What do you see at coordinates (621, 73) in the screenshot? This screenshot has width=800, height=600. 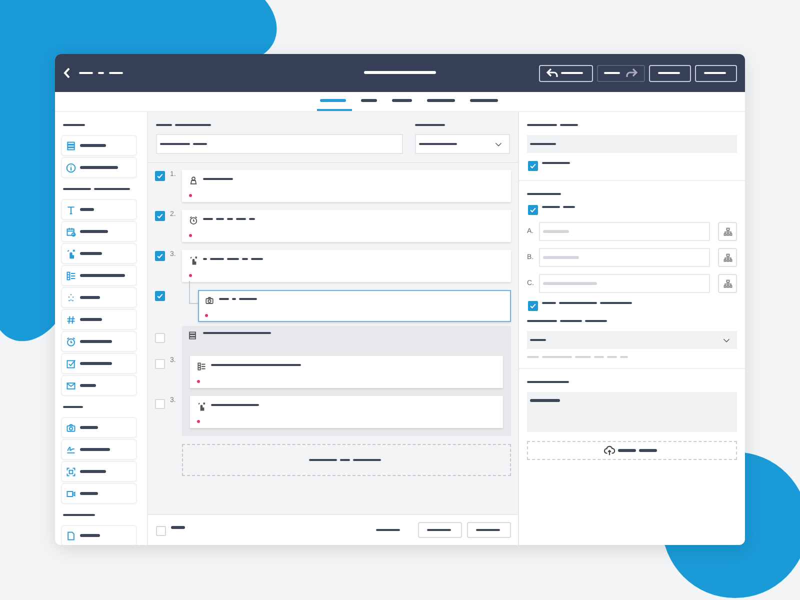 I see `redo-button` at bounding box center [621, 73].